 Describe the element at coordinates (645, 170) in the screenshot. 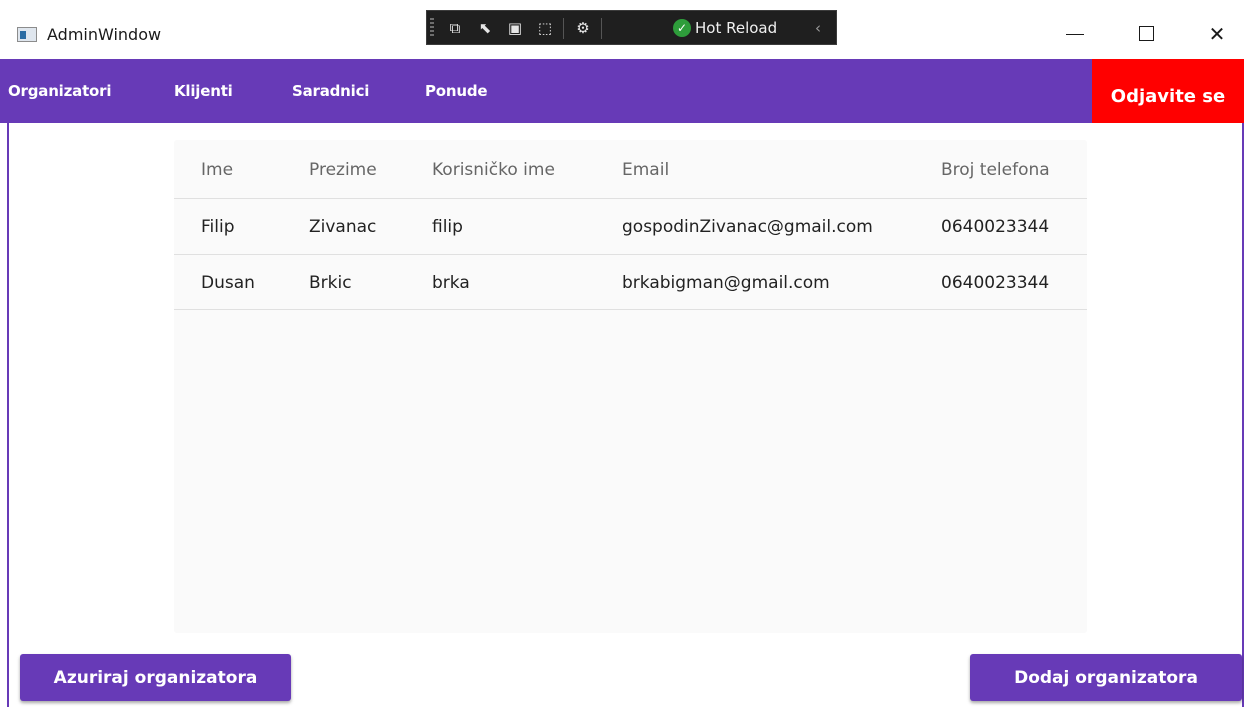

I see `column-header-email: Email` at that location.